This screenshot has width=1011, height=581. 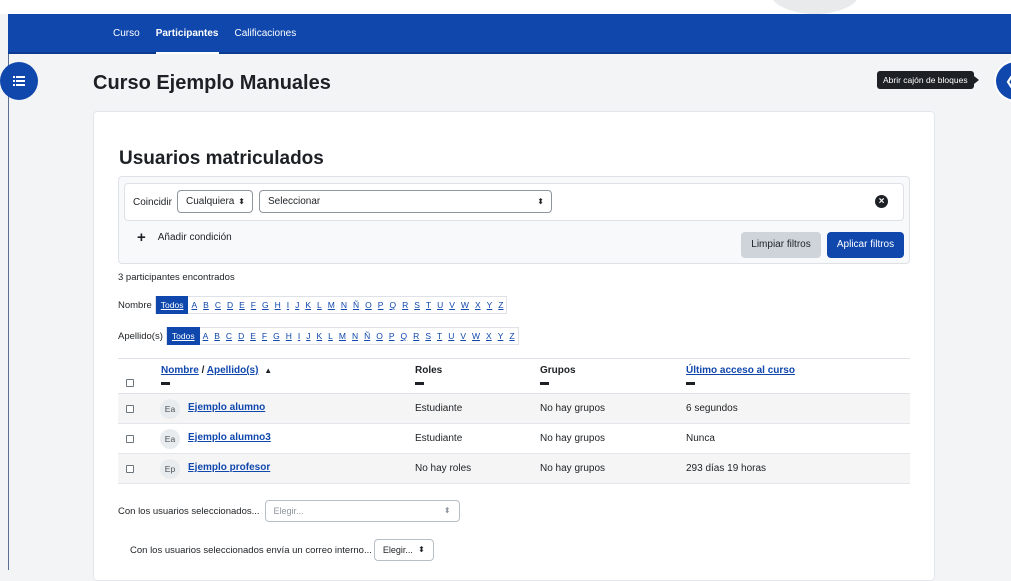 What do you see at coordinates (229, 437) in the screenshot?
I see `user-name-link: Ejemplo alumno3` at bounding box center [229, 437].